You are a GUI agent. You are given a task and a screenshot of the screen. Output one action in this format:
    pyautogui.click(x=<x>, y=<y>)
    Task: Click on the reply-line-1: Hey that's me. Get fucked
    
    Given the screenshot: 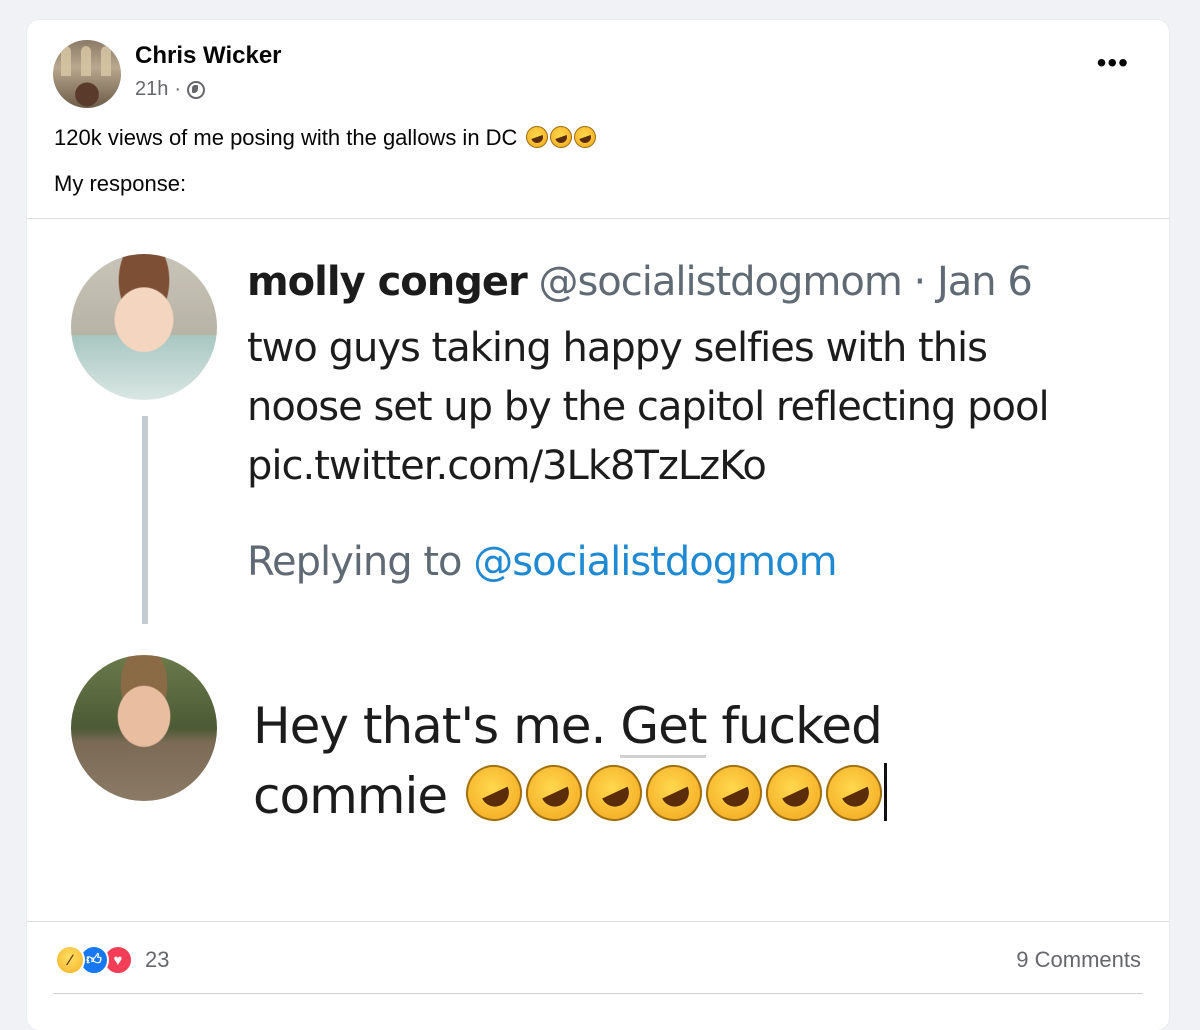 What is the action you would take?
    pyautogui.click(x=570, y=726)
    